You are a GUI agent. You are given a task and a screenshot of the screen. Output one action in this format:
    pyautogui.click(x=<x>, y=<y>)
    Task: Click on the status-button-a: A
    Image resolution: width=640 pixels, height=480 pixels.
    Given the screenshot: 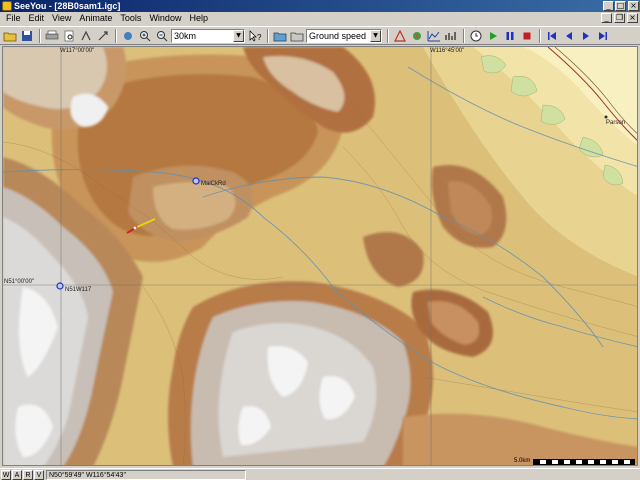 What is the action you would take?
    pyautogui.click(x=17, y=474)
    